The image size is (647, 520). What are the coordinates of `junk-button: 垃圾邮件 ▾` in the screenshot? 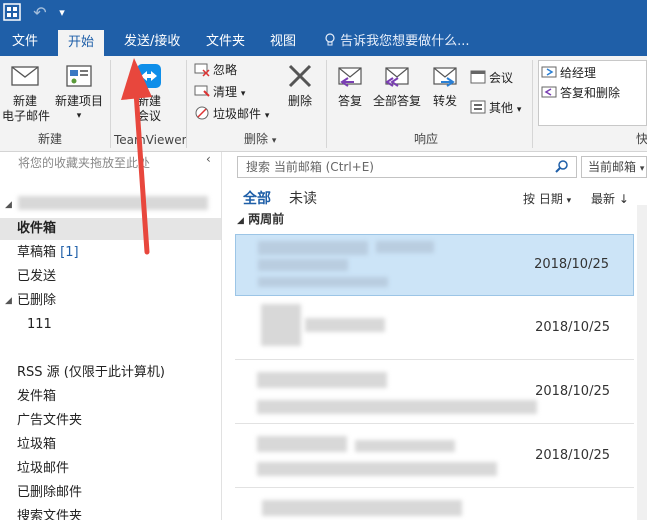 It's located at (231, 114).